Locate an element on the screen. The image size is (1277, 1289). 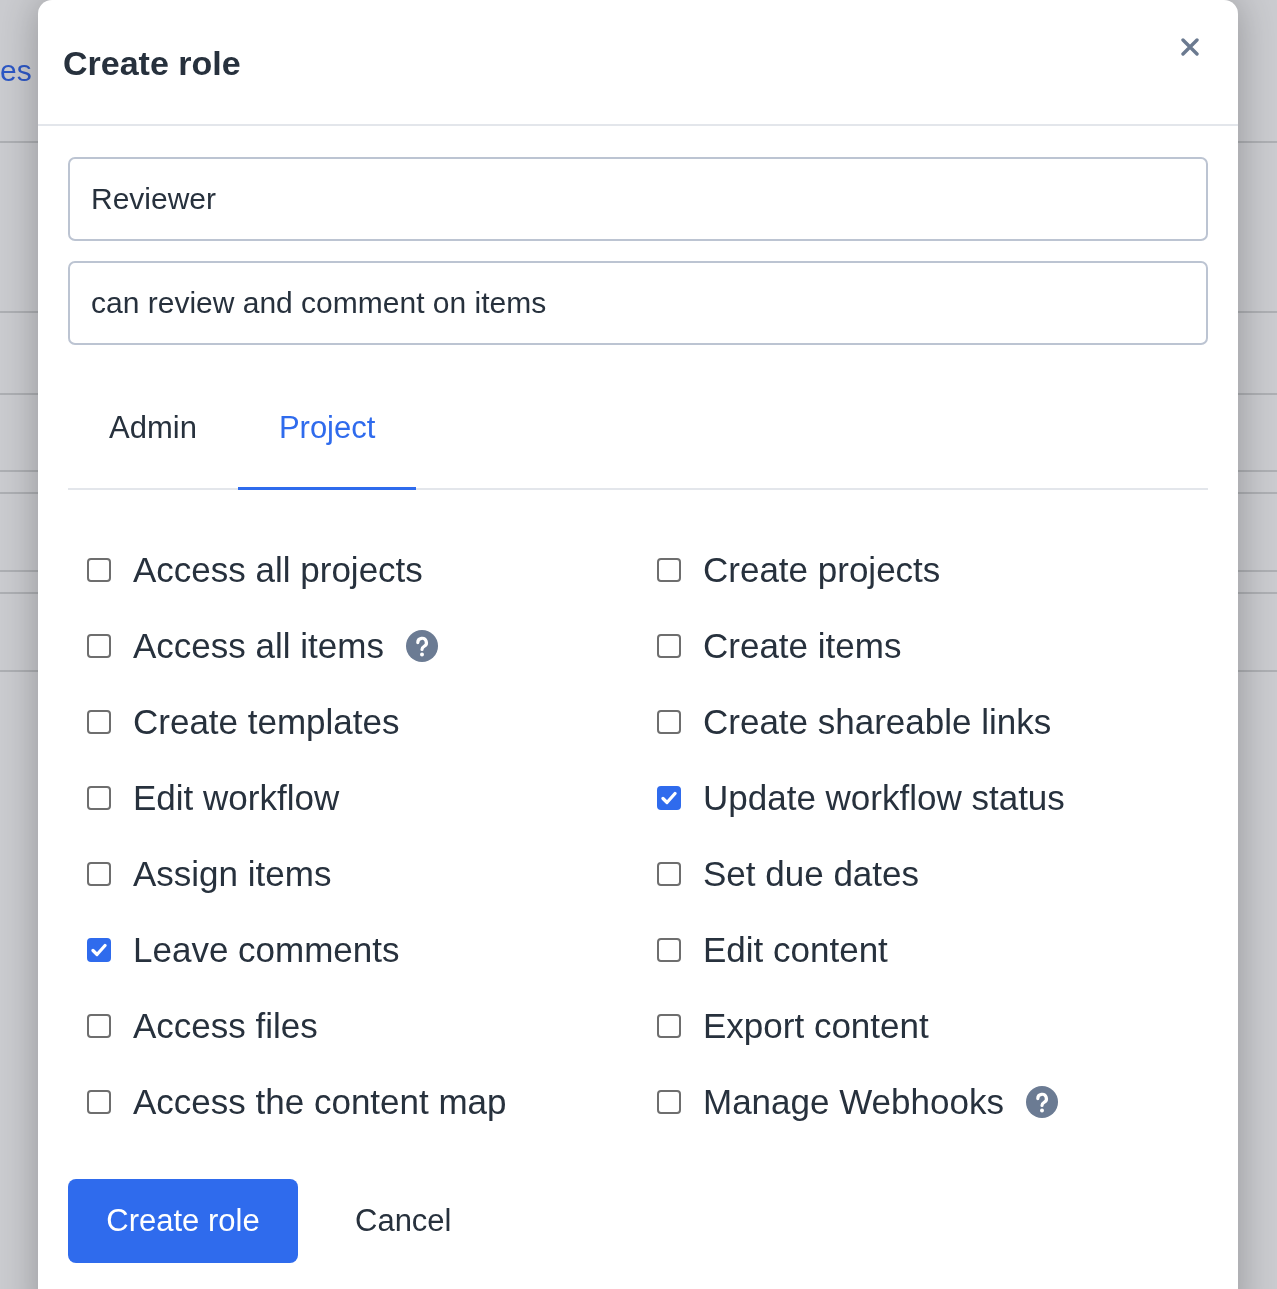
permission-label: Edit content is located at coordinates (795, 950).